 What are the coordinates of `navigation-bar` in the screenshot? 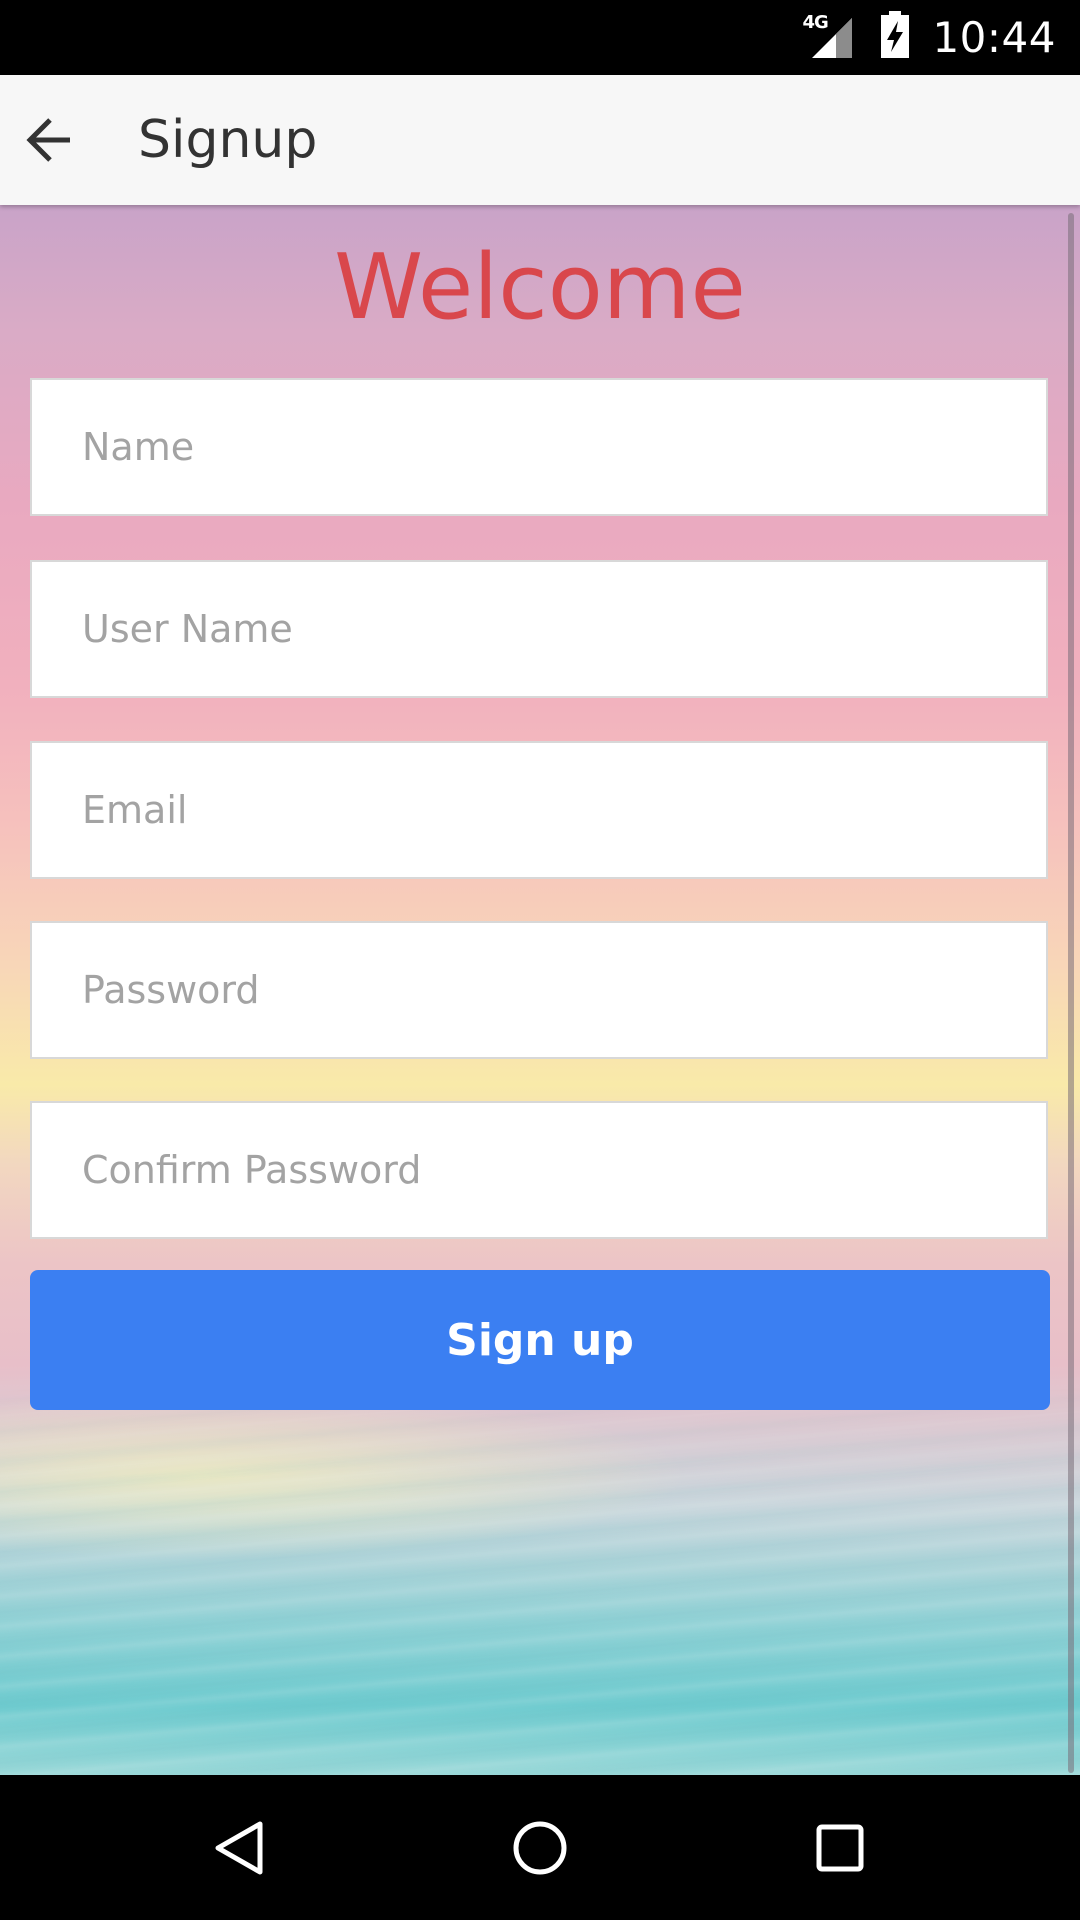 It's located at (540, 1847).